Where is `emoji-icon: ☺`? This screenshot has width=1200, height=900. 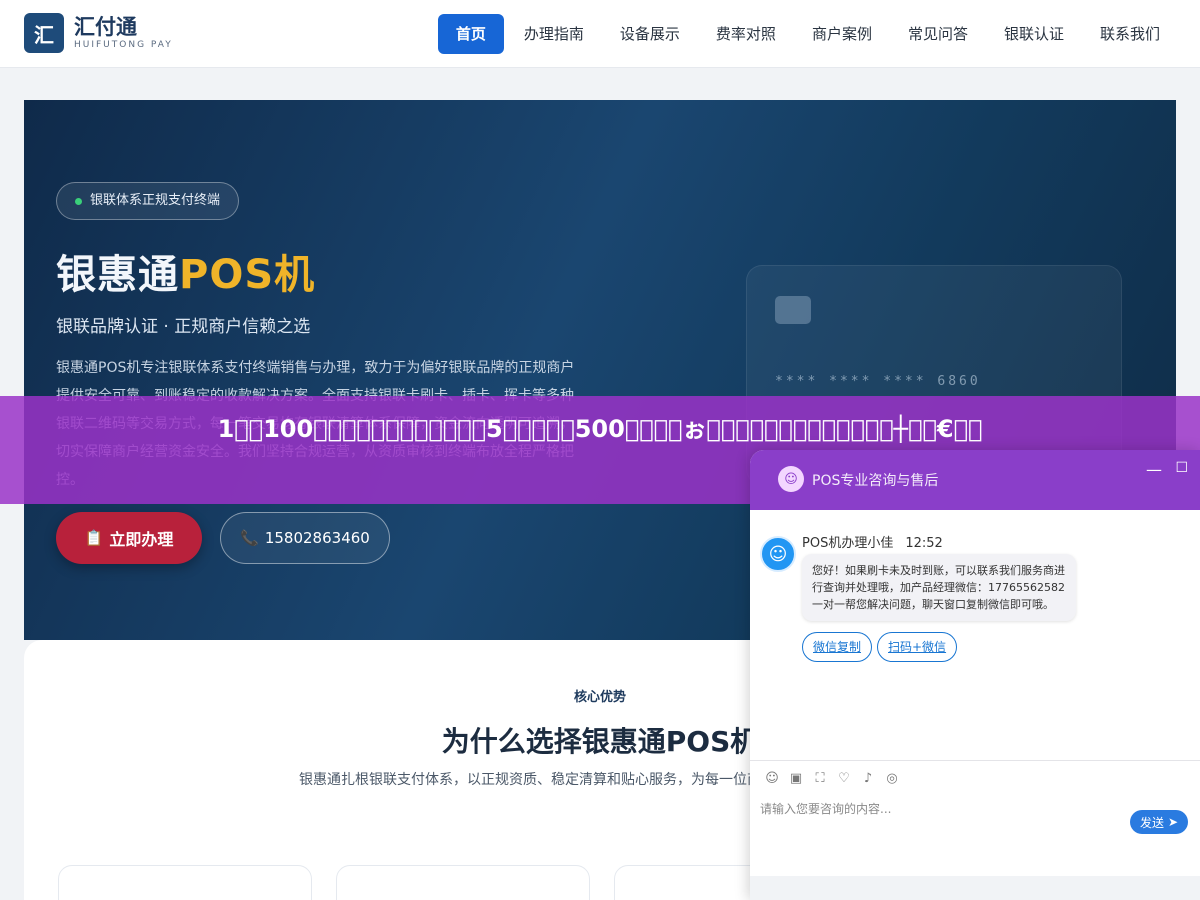
emoji-icon: ☺ is located at coordinates (772, 778).